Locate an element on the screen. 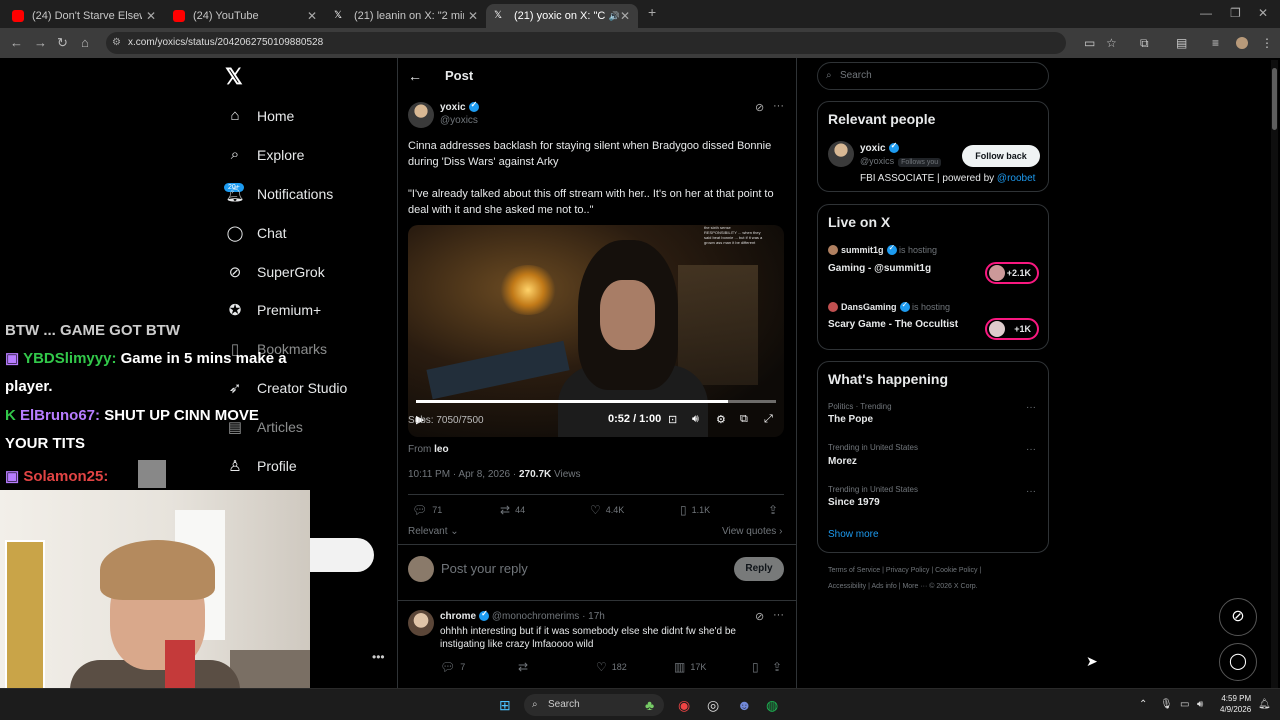  relevant-person-name: yoxic is located at coordinates (879, 147).